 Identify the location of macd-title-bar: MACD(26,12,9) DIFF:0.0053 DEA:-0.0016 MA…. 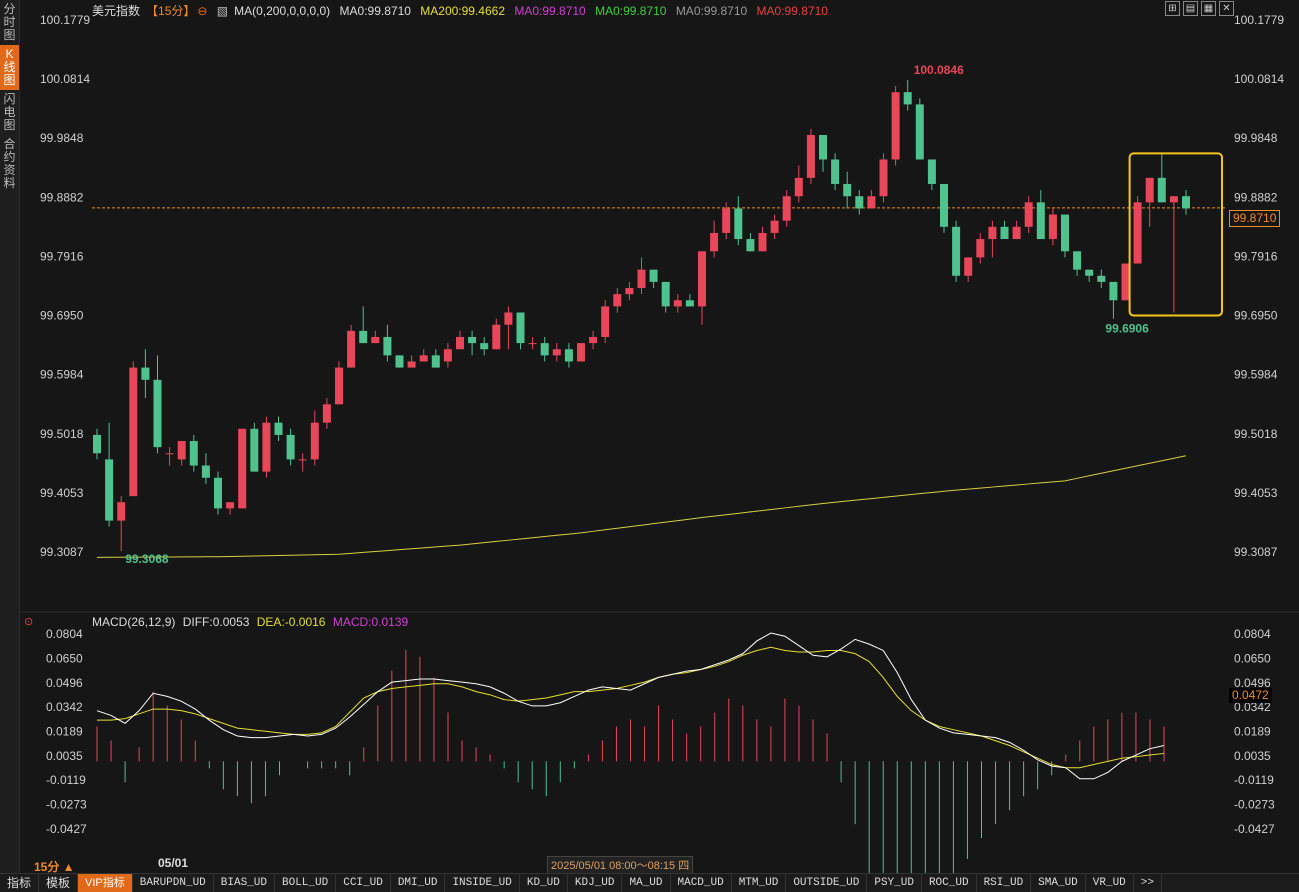
(252, 623).